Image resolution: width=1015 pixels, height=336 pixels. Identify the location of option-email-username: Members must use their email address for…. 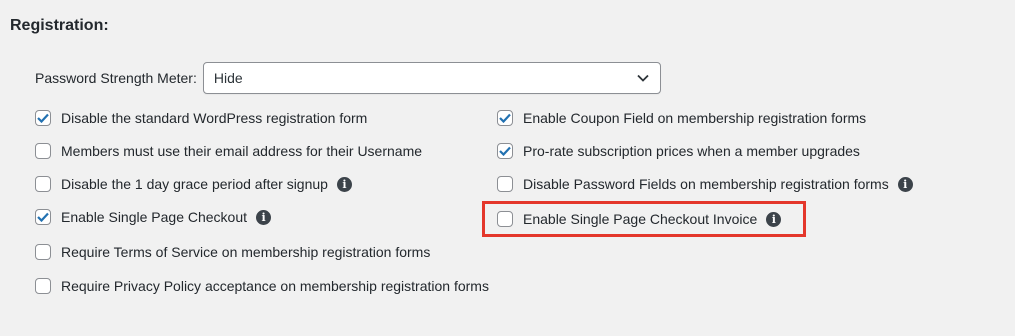
(228, 151).